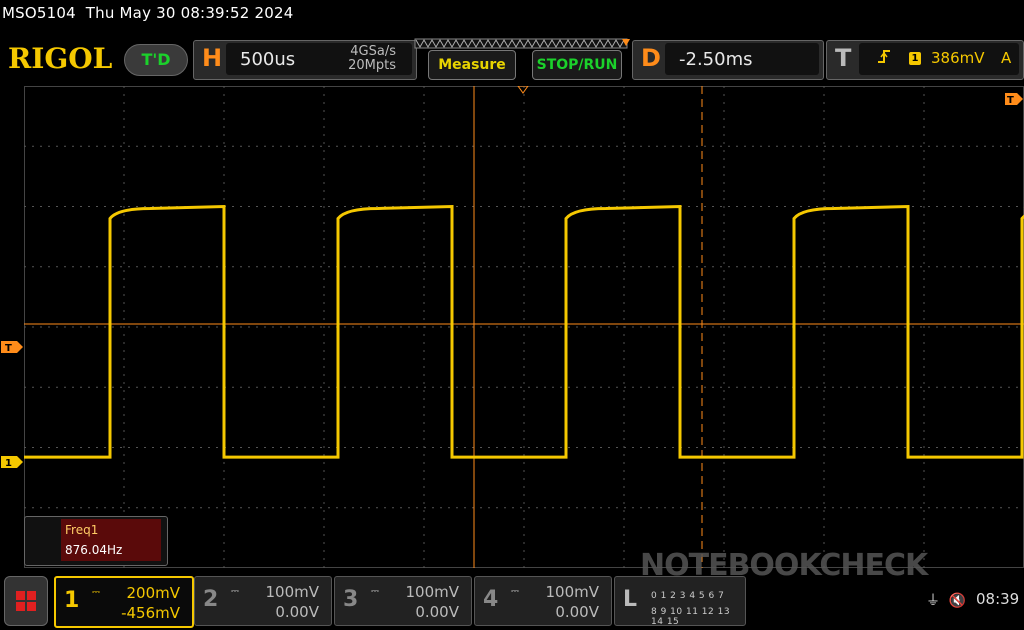  I want to click on logic-panel: L 0 1 2 3 4 5 6 7 8 9 10 11 12 13 14 15, so click(680, 601).